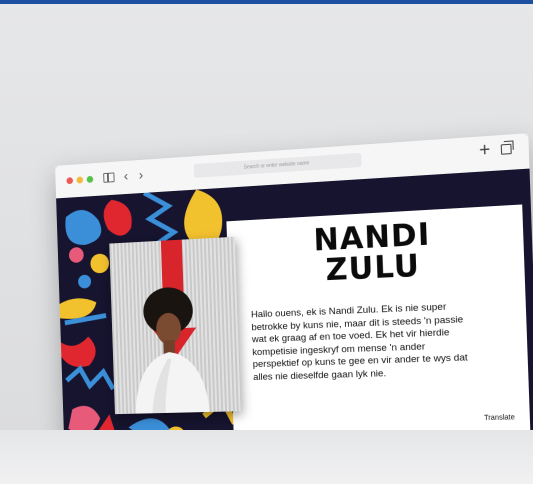 The width and height of the screenshot is (533, 484). Describe the element at coordinates (506, 149) in the screenshot. I see `tabs-overview-icon` at that location.